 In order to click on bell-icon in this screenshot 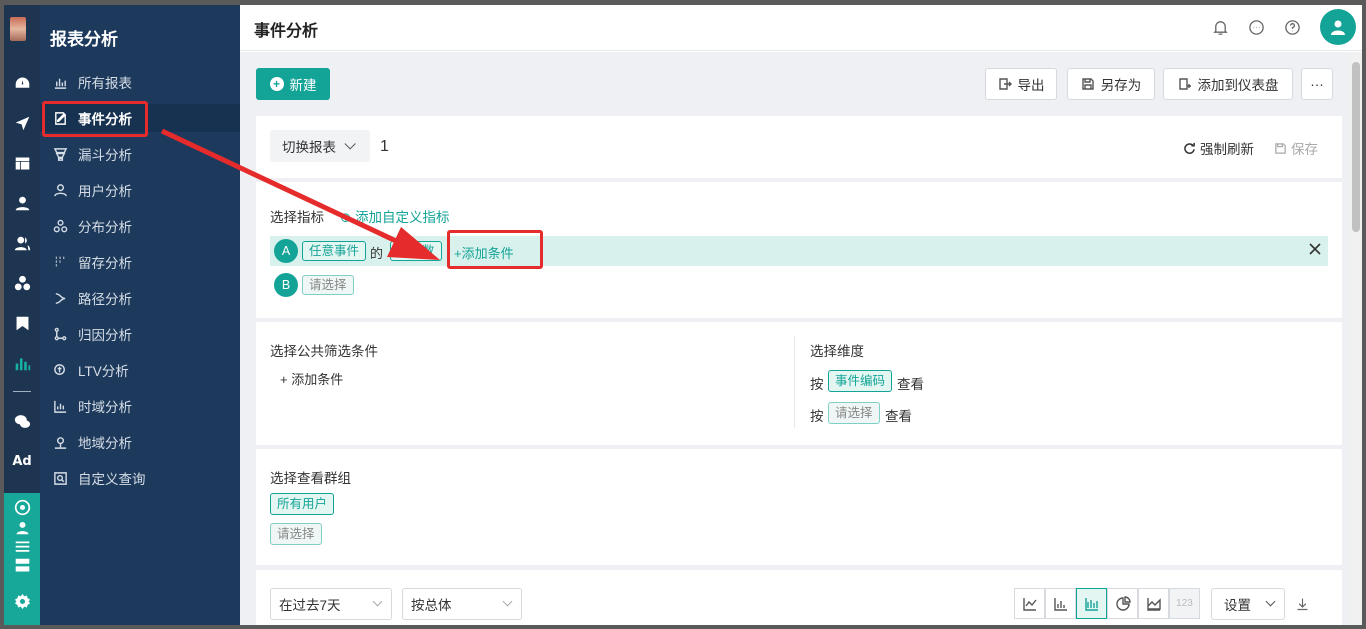, I will do `click(1220, 27)`.